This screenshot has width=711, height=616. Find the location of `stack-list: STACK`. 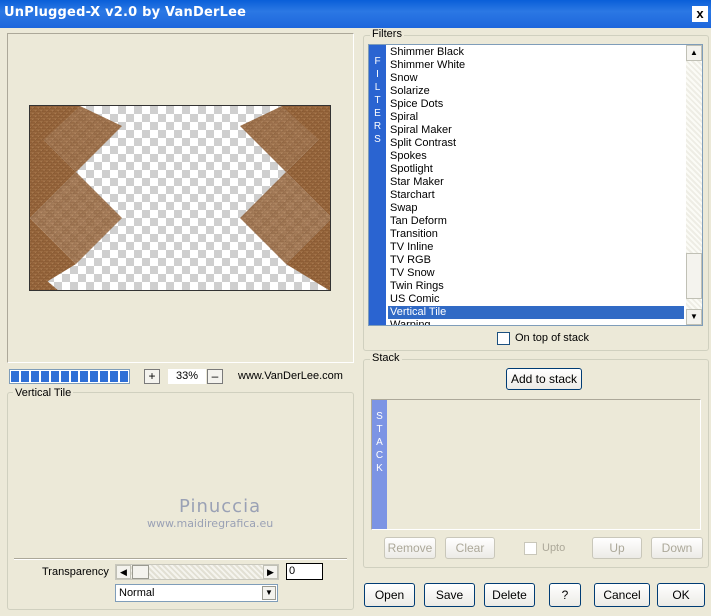

stack-list: STACK is located at coordinates (536, 464).